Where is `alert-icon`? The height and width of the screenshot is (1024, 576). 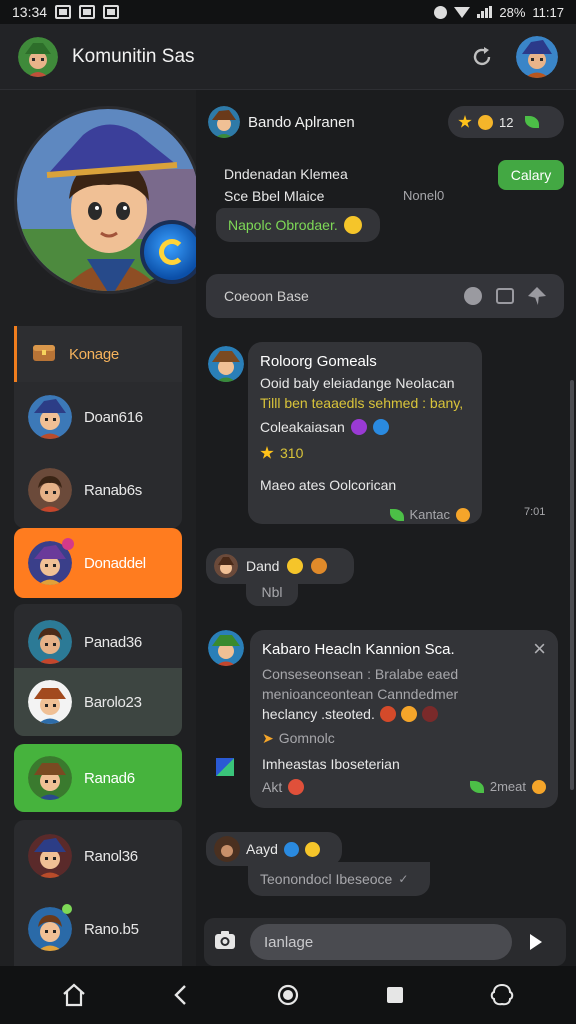 alert-icon is located at coordinates (441, 12).